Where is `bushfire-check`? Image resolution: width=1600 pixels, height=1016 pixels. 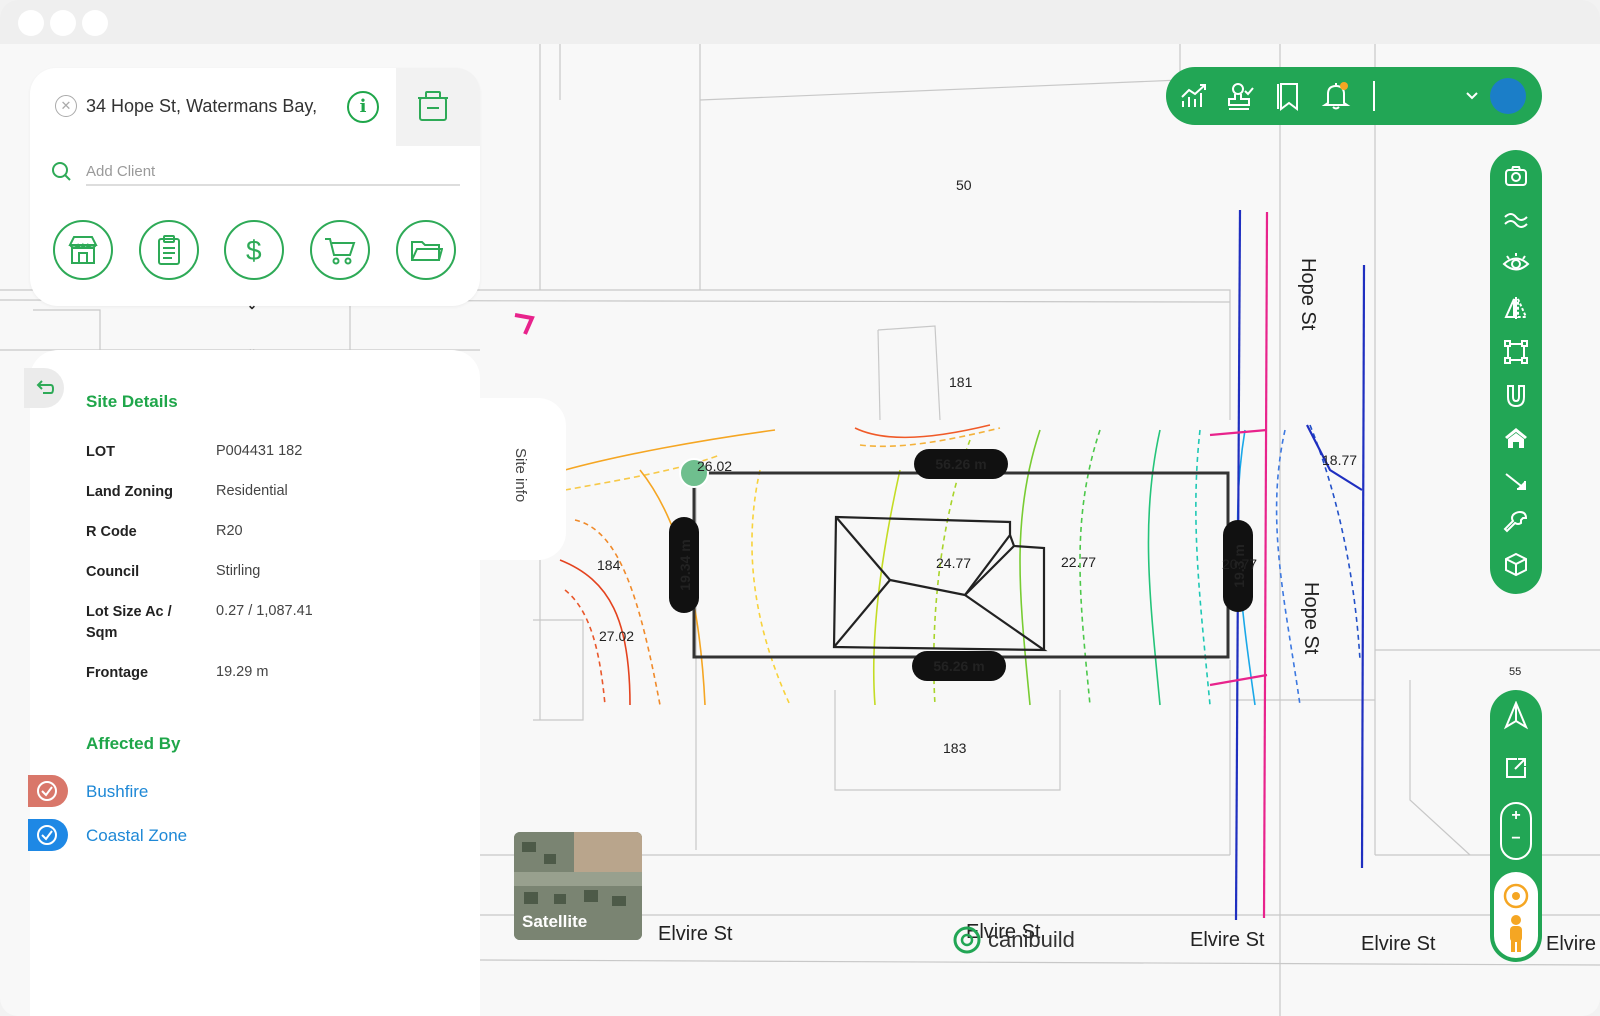 bushfire-check is located at coordinates (48, 791).